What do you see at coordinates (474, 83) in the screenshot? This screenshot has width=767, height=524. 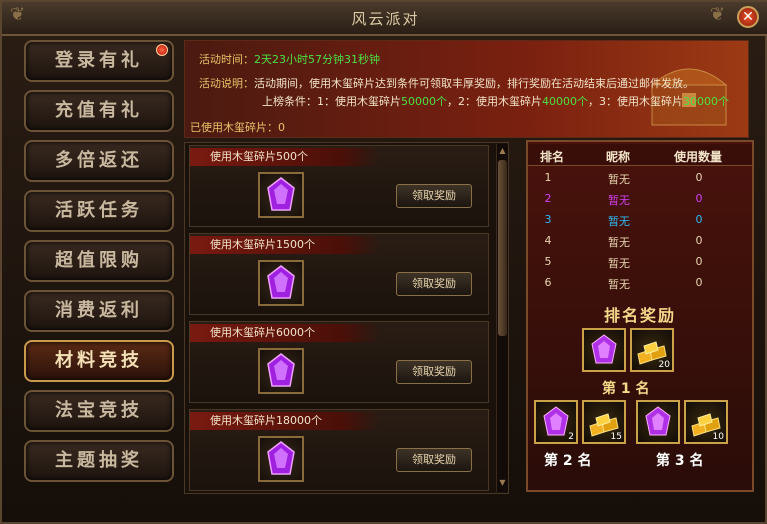 I see `desc-text: 活动期间，使用木玺碎片达到条件可领取丰厚奖励，排行奖励在活动结束后通过邮件发放。` at bounding box center [474, 83].